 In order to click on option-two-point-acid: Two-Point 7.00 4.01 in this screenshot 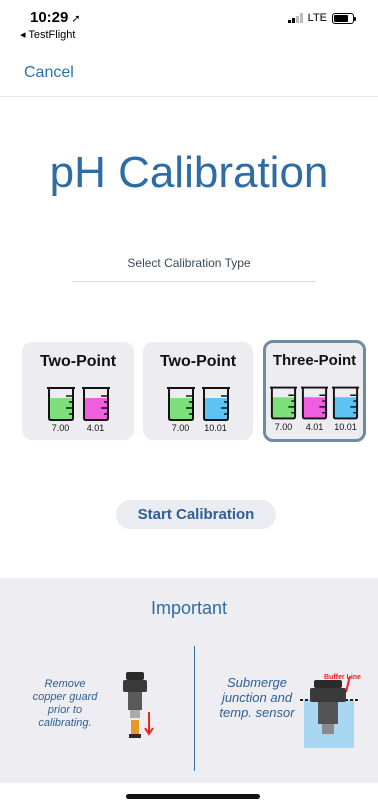, I will do `click(78, 391)`.